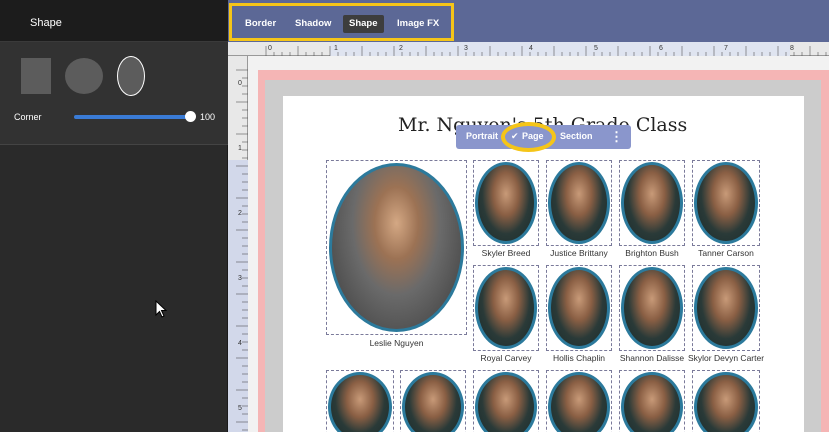 This screenshot has height=432, width=829. Describe the element at coordinates (46, 23) in the screenshot. I see `panel-title: Shape` at that location.